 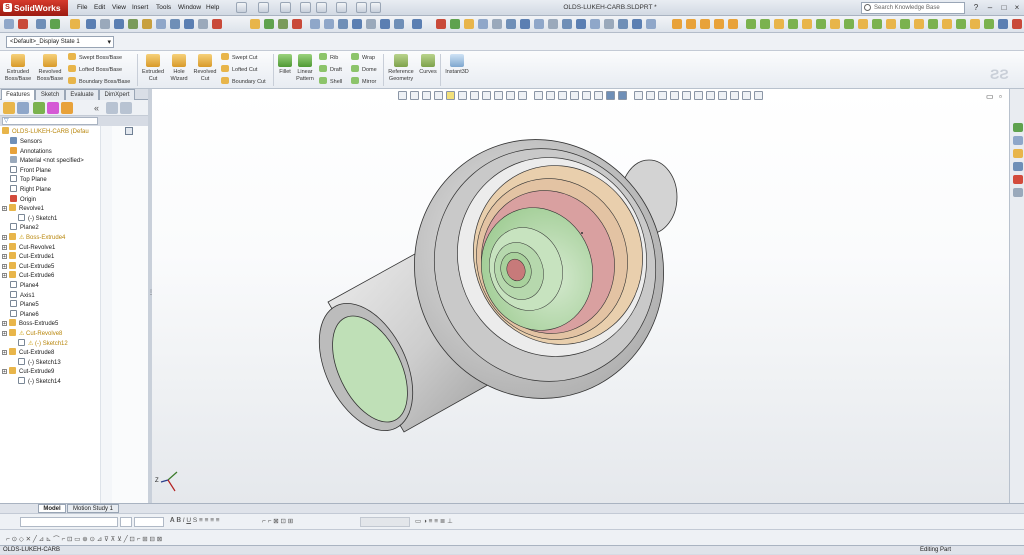 I want to click on tree-item: + Cut-Extrude6, so click(x=28, y=276).